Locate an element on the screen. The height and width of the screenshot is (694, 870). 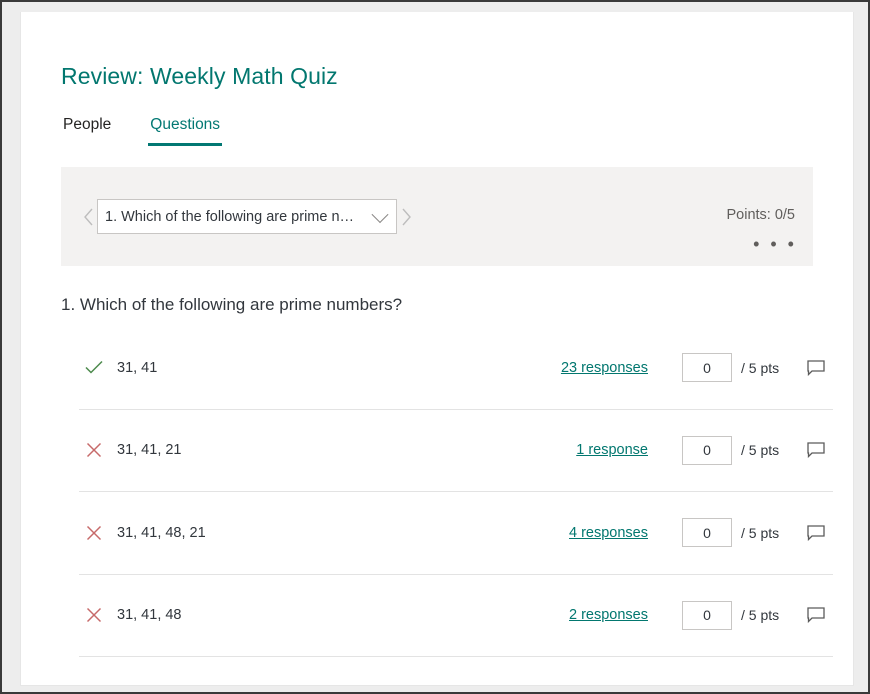
answer-row: 31, 41, 48 2 responses 0 / 5 pts is located at coordinates (456, 616).